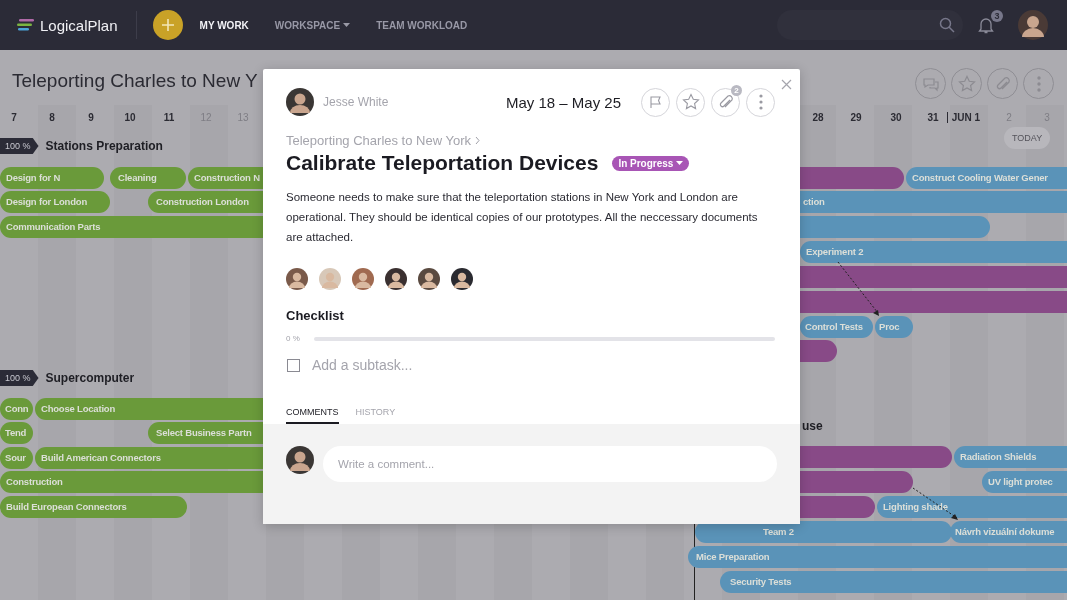 This screenshot has height=600, width=1067. I want to click on task-bar: Lighting shade, so click(972, 507).